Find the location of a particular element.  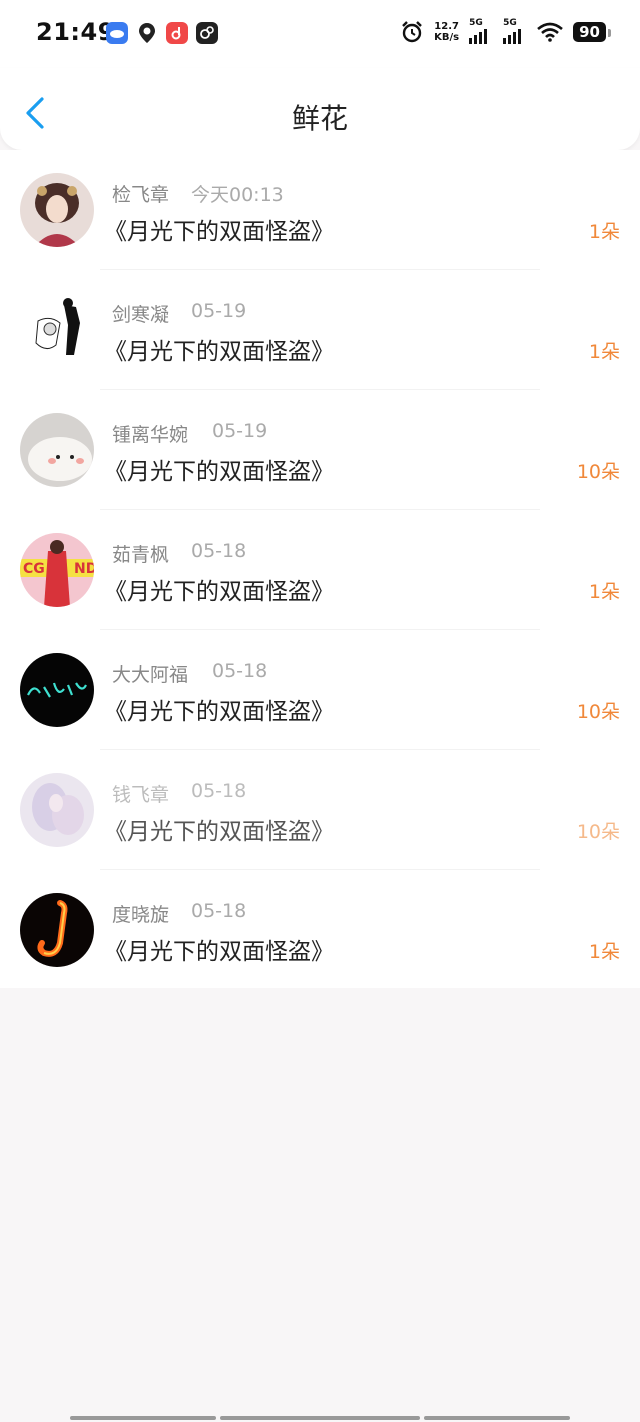

page-title: 鲜花 is located at coordinates (319, 118).